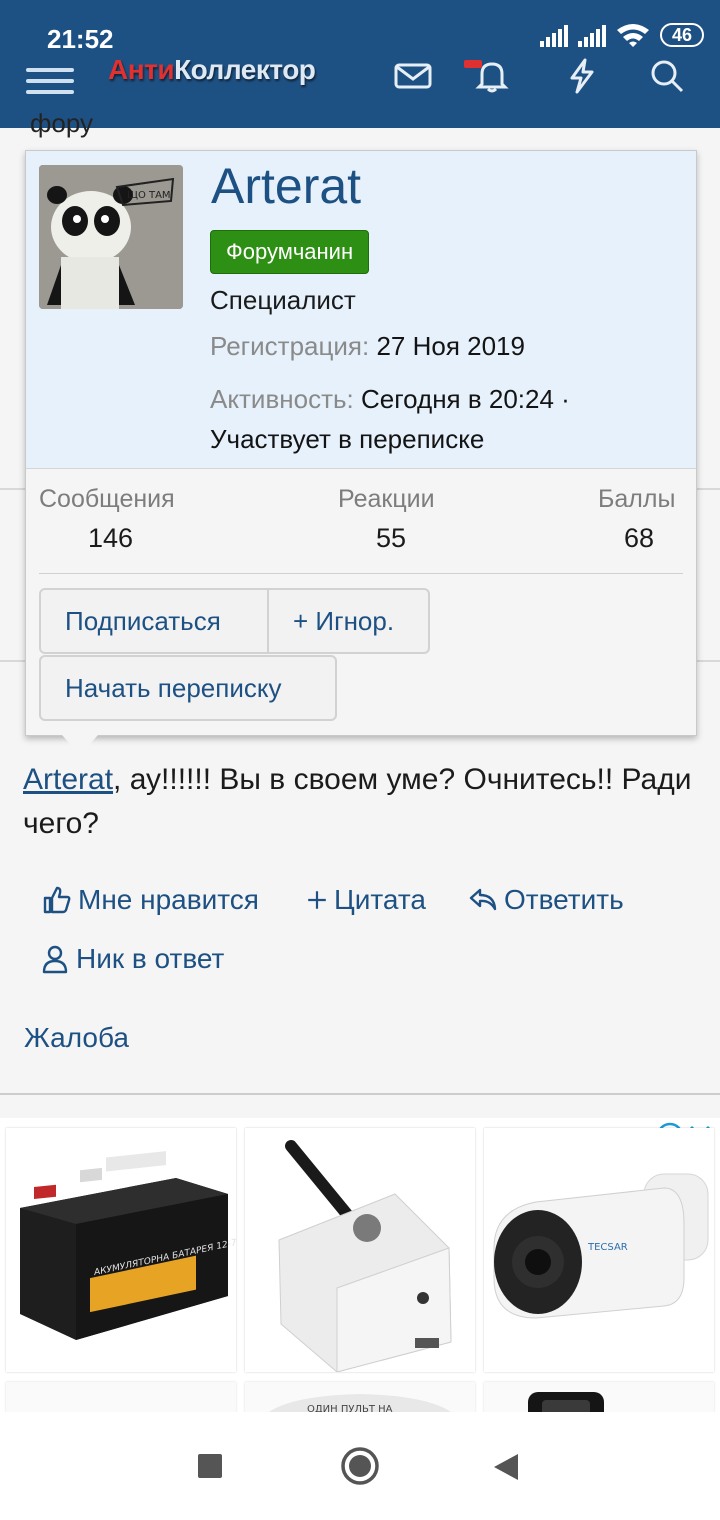 Image resolution: width=720 pixels, height=1520 pixels. Describe the element at coordinates (210, 1466) in the screenshot. I see `recents-icon` at that location.